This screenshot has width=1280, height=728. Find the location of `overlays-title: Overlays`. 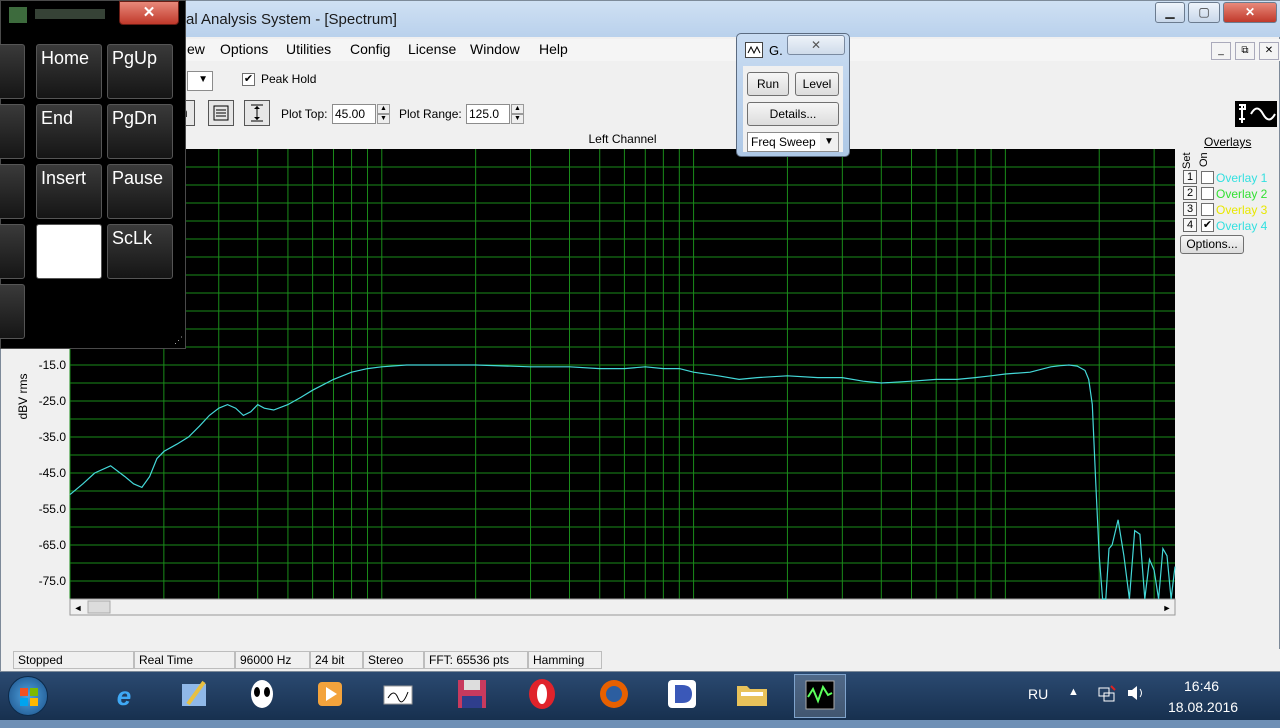

overlays-title: Overlays is located at coordinates (1227, 142).